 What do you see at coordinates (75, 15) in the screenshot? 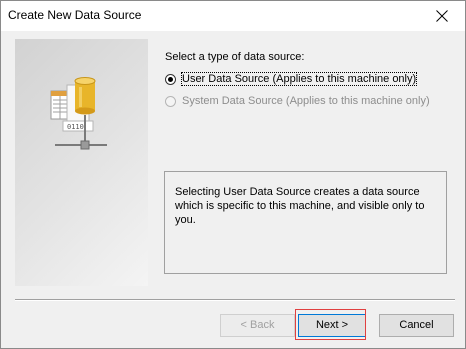
I see `window-title: Create New Data Source` at bounding box center [75, 15].